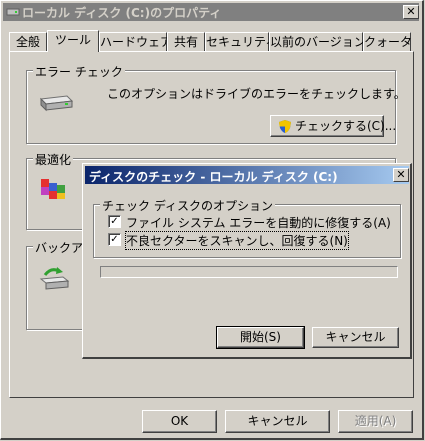  Describe the element at coordinates (401, 175) in the screenshot. I see `dialog-close-button: ✕` at that location.